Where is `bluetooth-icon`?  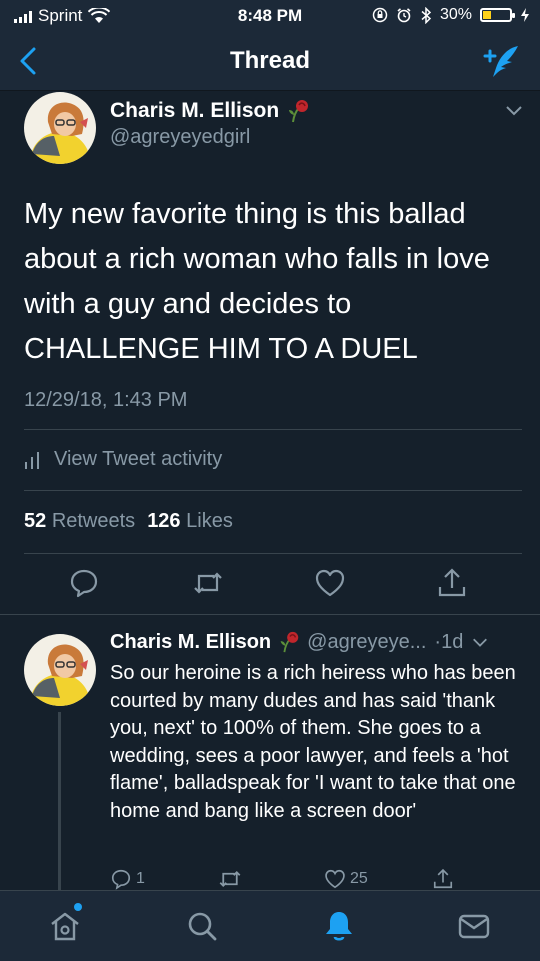
bluetooth-icon is located at coordinates (426, 15).